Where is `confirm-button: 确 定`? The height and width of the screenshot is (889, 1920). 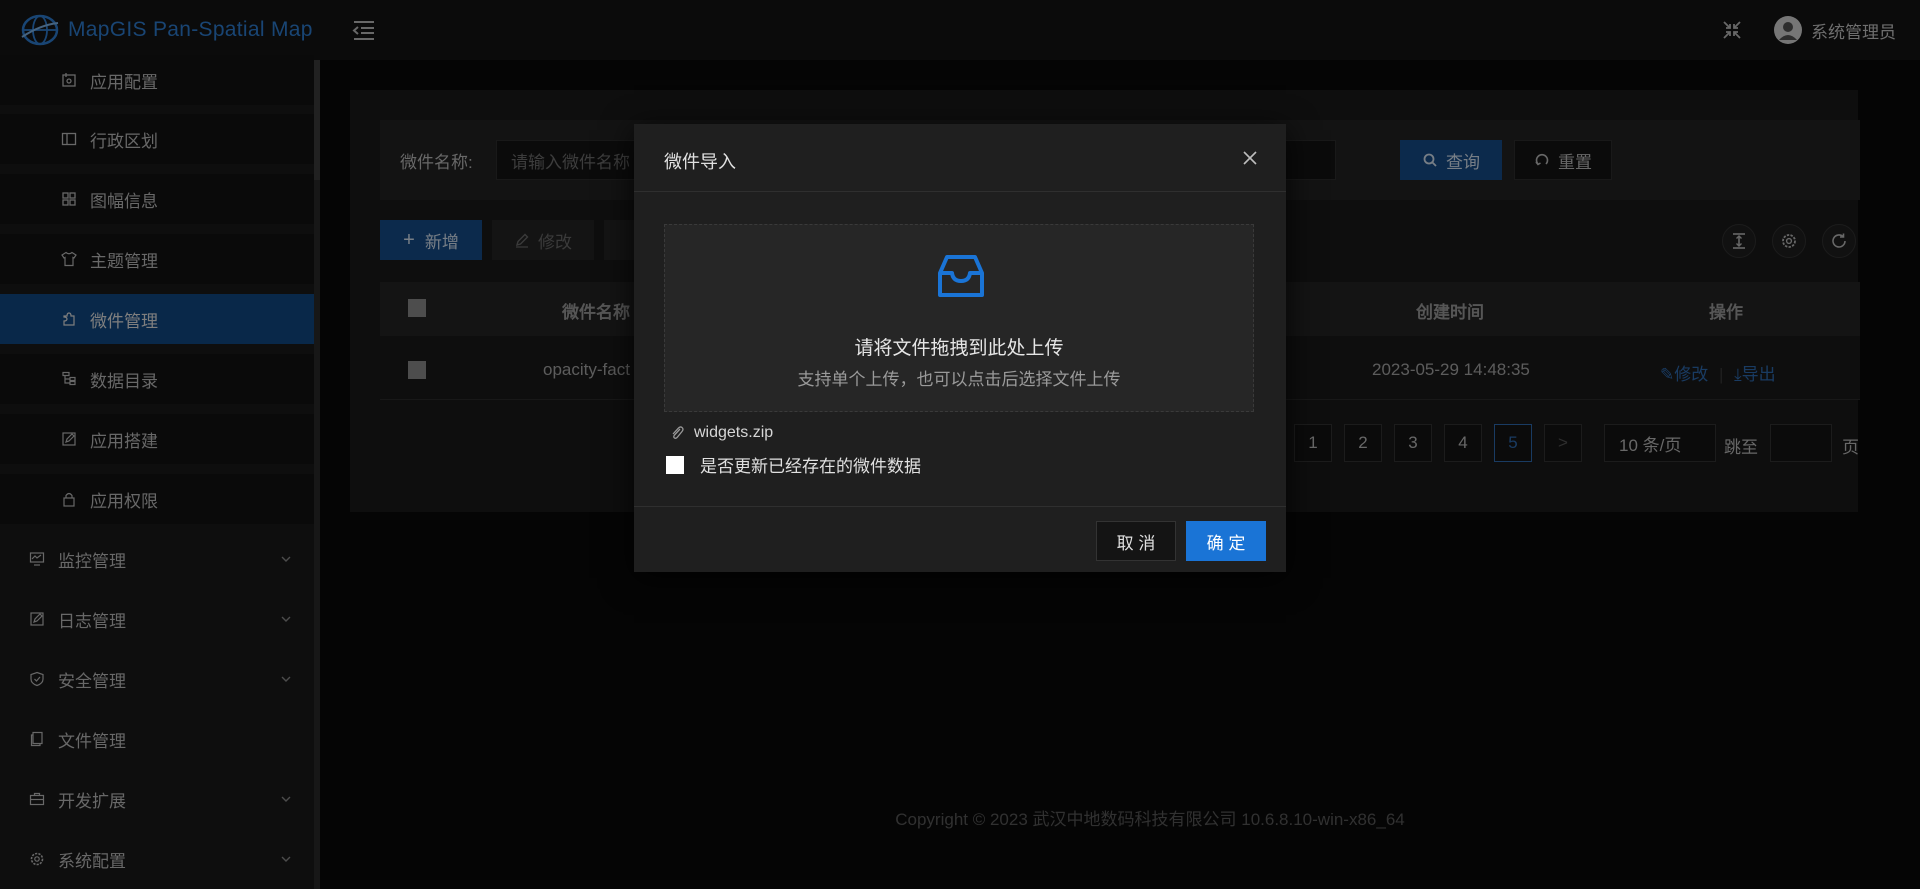 confirm-button: 确 定 is located at coordinates (1226, 541).